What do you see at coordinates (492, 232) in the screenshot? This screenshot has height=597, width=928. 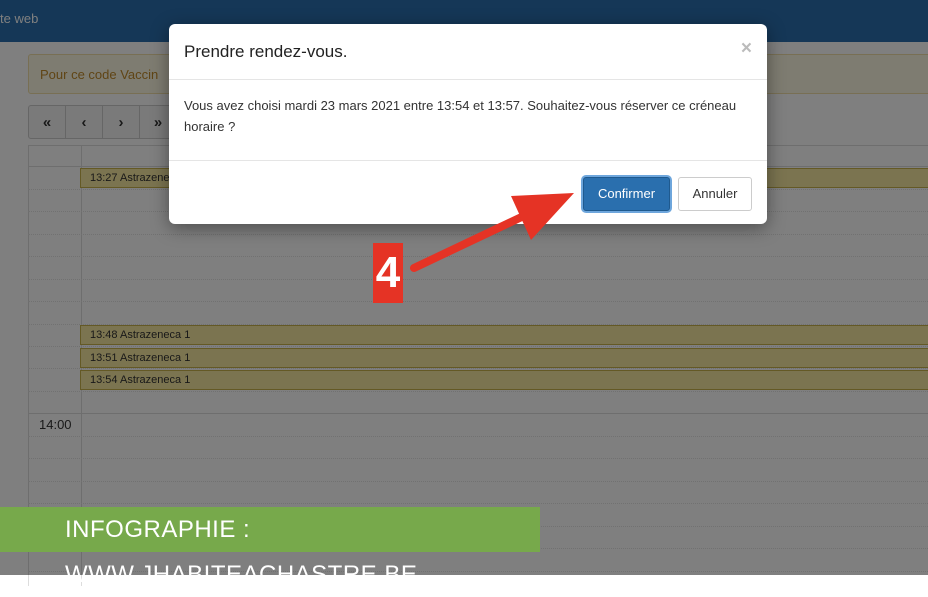 I see `annotation-arrow-icon` at bounding box center [492, 232].